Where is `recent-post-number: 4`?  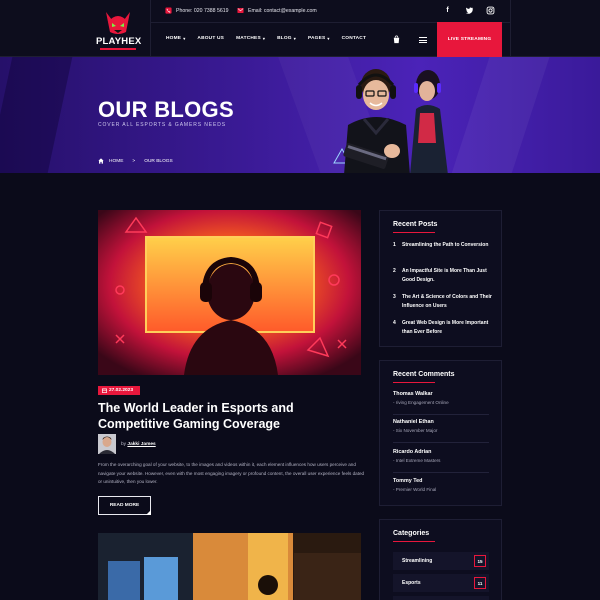 recent-post-number: 4 is located at coordinates (394, 323).